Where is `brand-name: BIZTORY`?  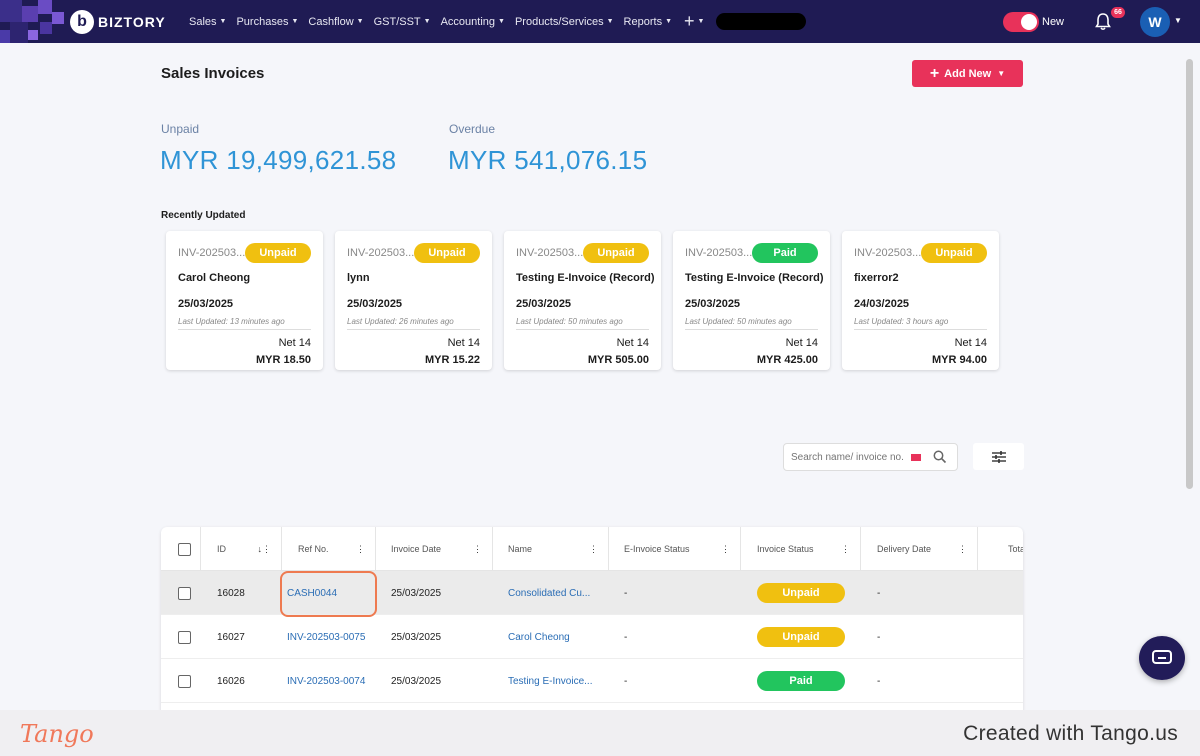 brand-name: BIZTORY is located at coordinates (132, 22).